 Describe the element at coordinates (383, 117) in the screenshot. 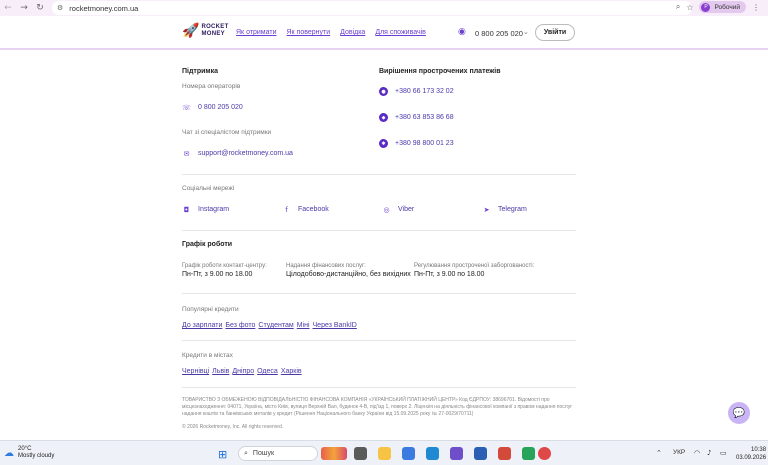

I see `lifecell-icon: ◆` at that location.